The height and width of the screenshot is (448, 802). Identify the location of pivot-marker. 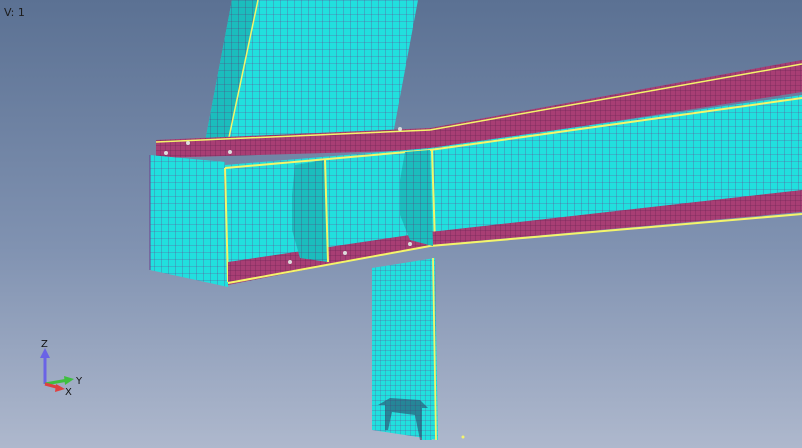
(463, 437).